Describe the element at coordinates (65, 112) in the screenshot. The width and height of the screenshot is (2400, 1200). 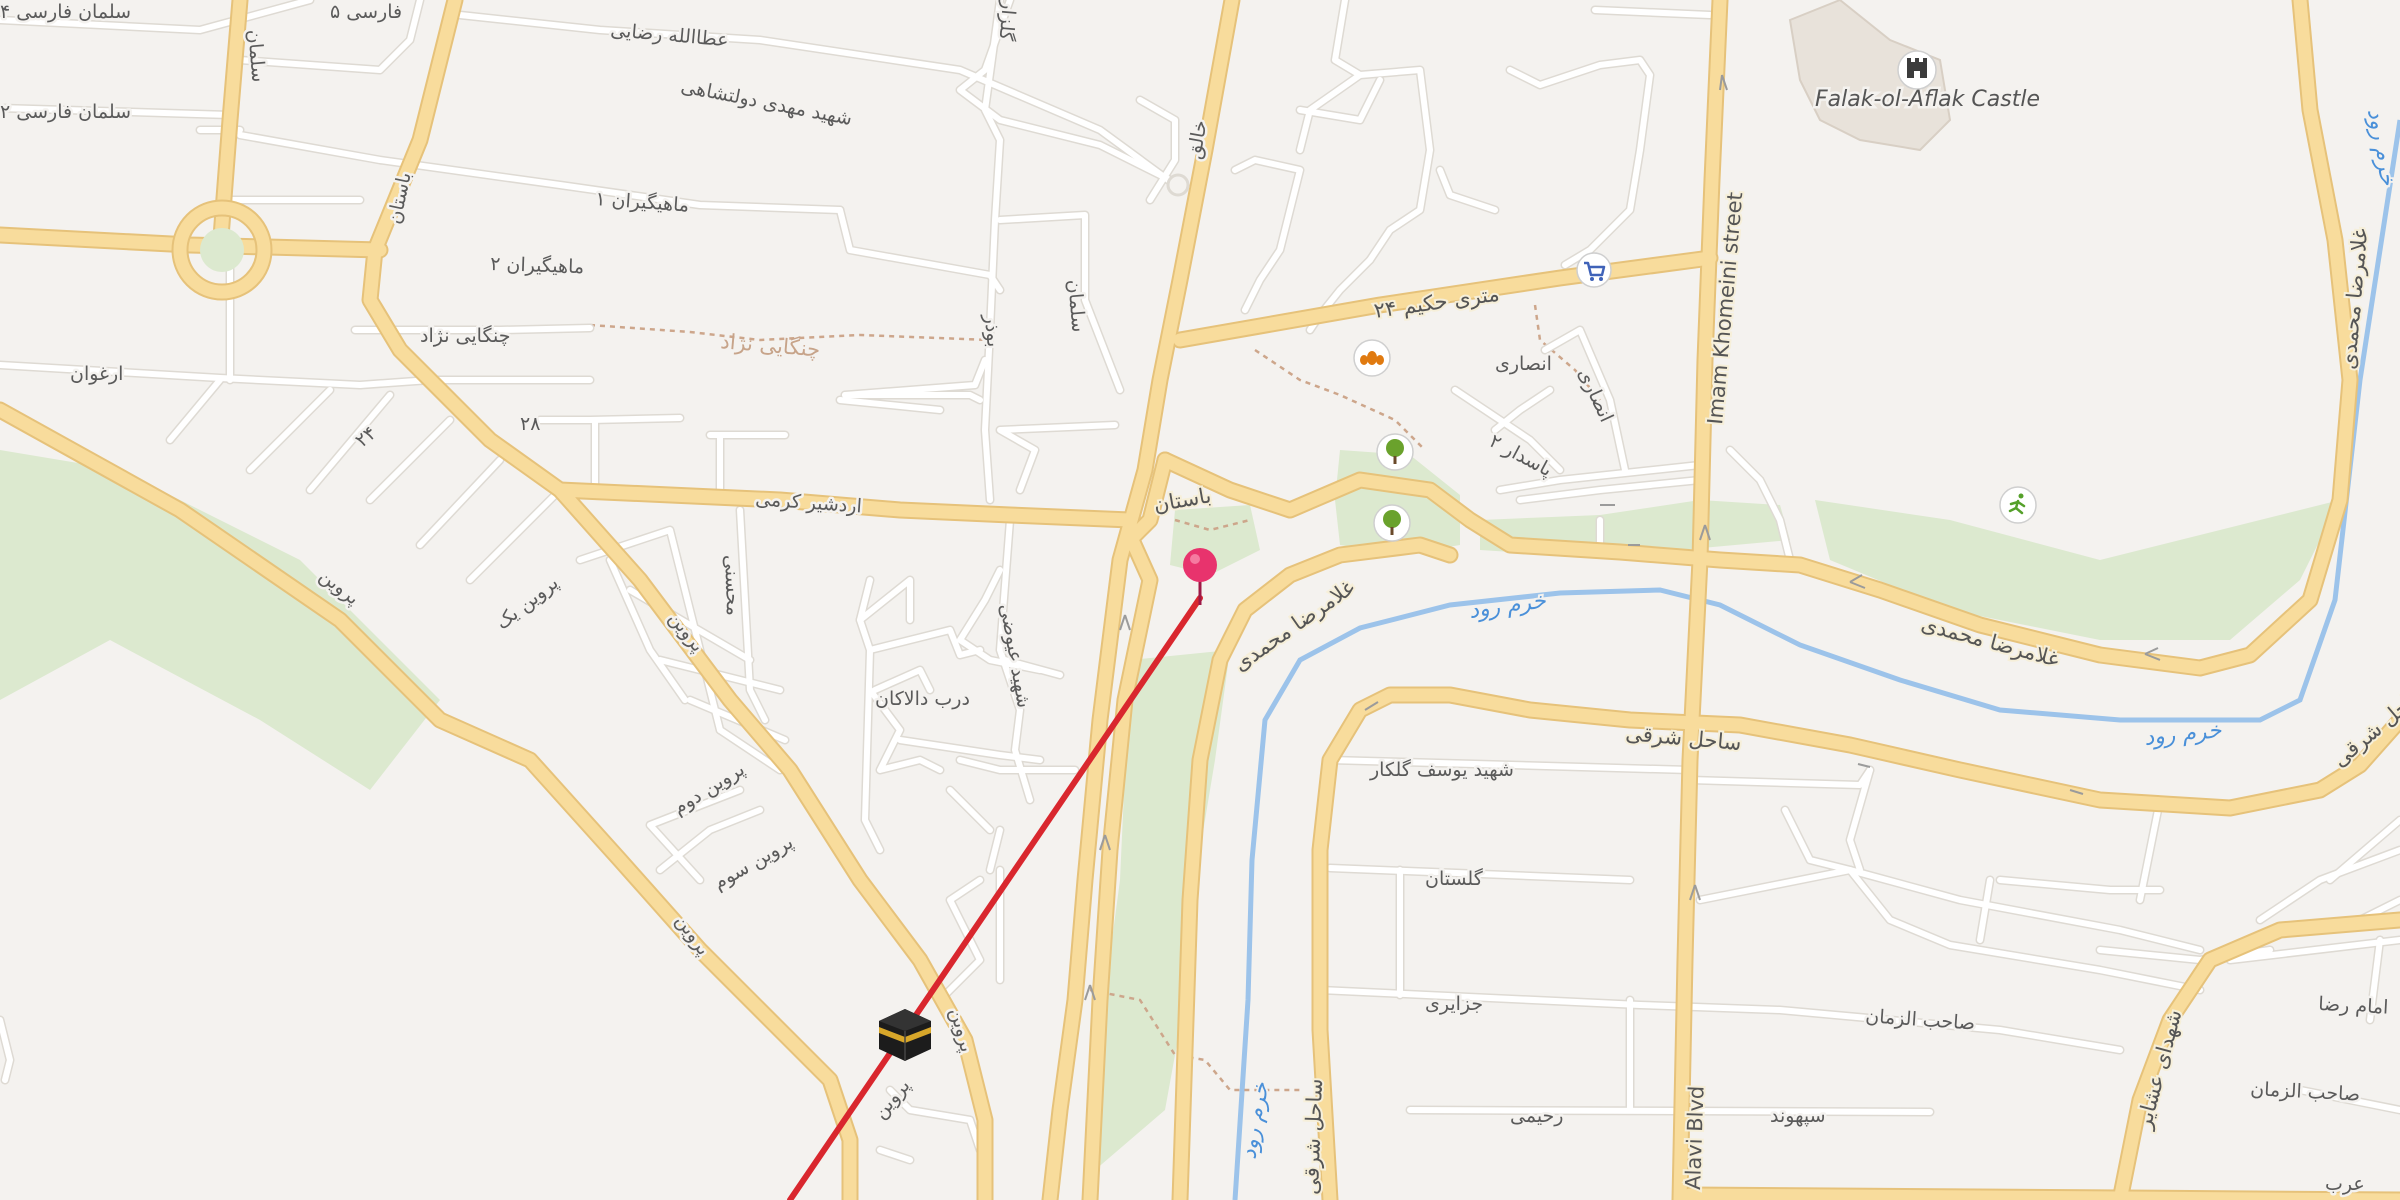
I see `label-salman-farsi-2: سلمان فارسی ۲` at that location.